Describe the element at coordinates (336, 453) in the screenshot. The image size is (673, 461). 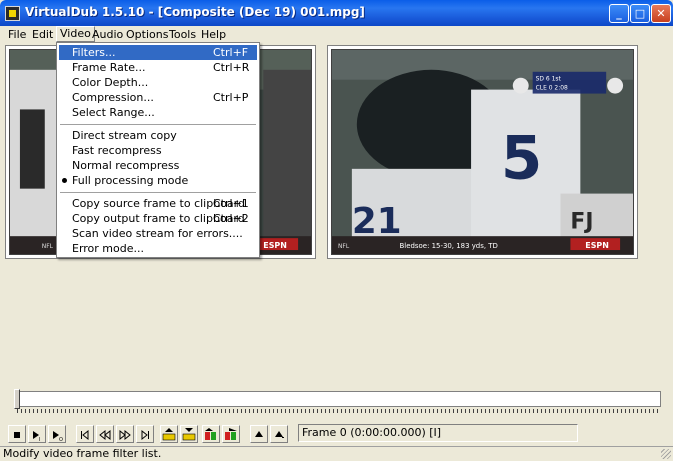
I see `status-bar: Modify video frame filter list.` at that location.